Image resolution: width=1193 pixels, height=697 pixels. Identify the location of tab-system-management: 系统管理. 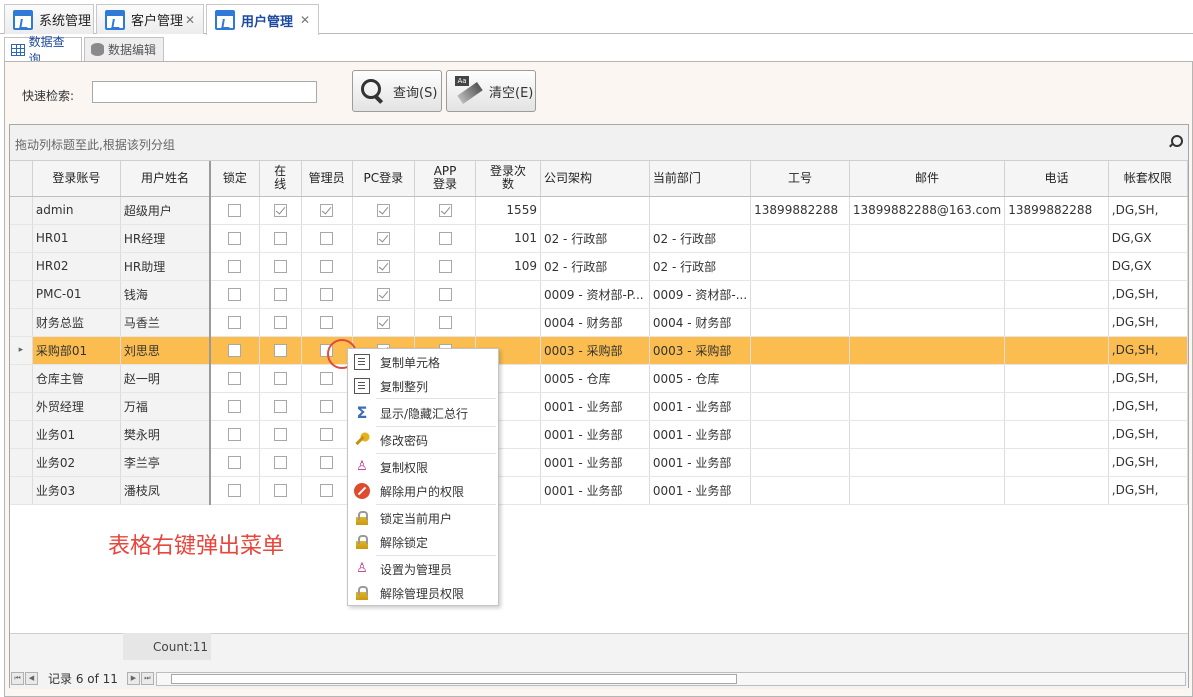
(49, 19).